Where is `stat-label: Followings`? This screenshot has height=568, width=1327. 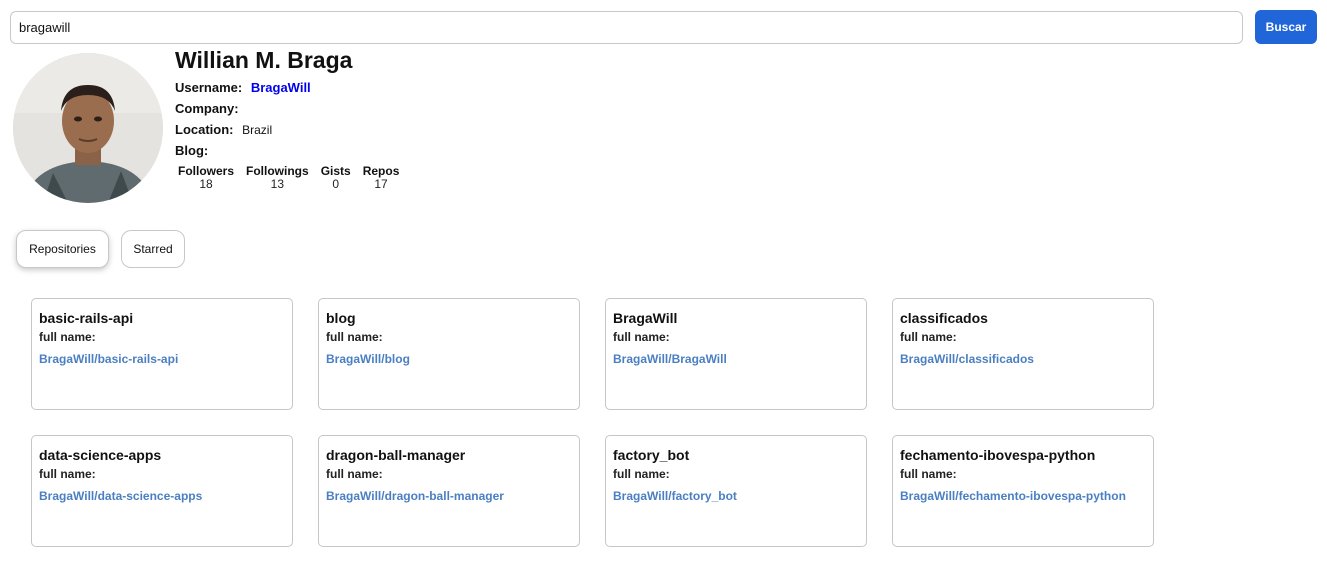
stat-label: Followings is located at coordinates (277, 171).